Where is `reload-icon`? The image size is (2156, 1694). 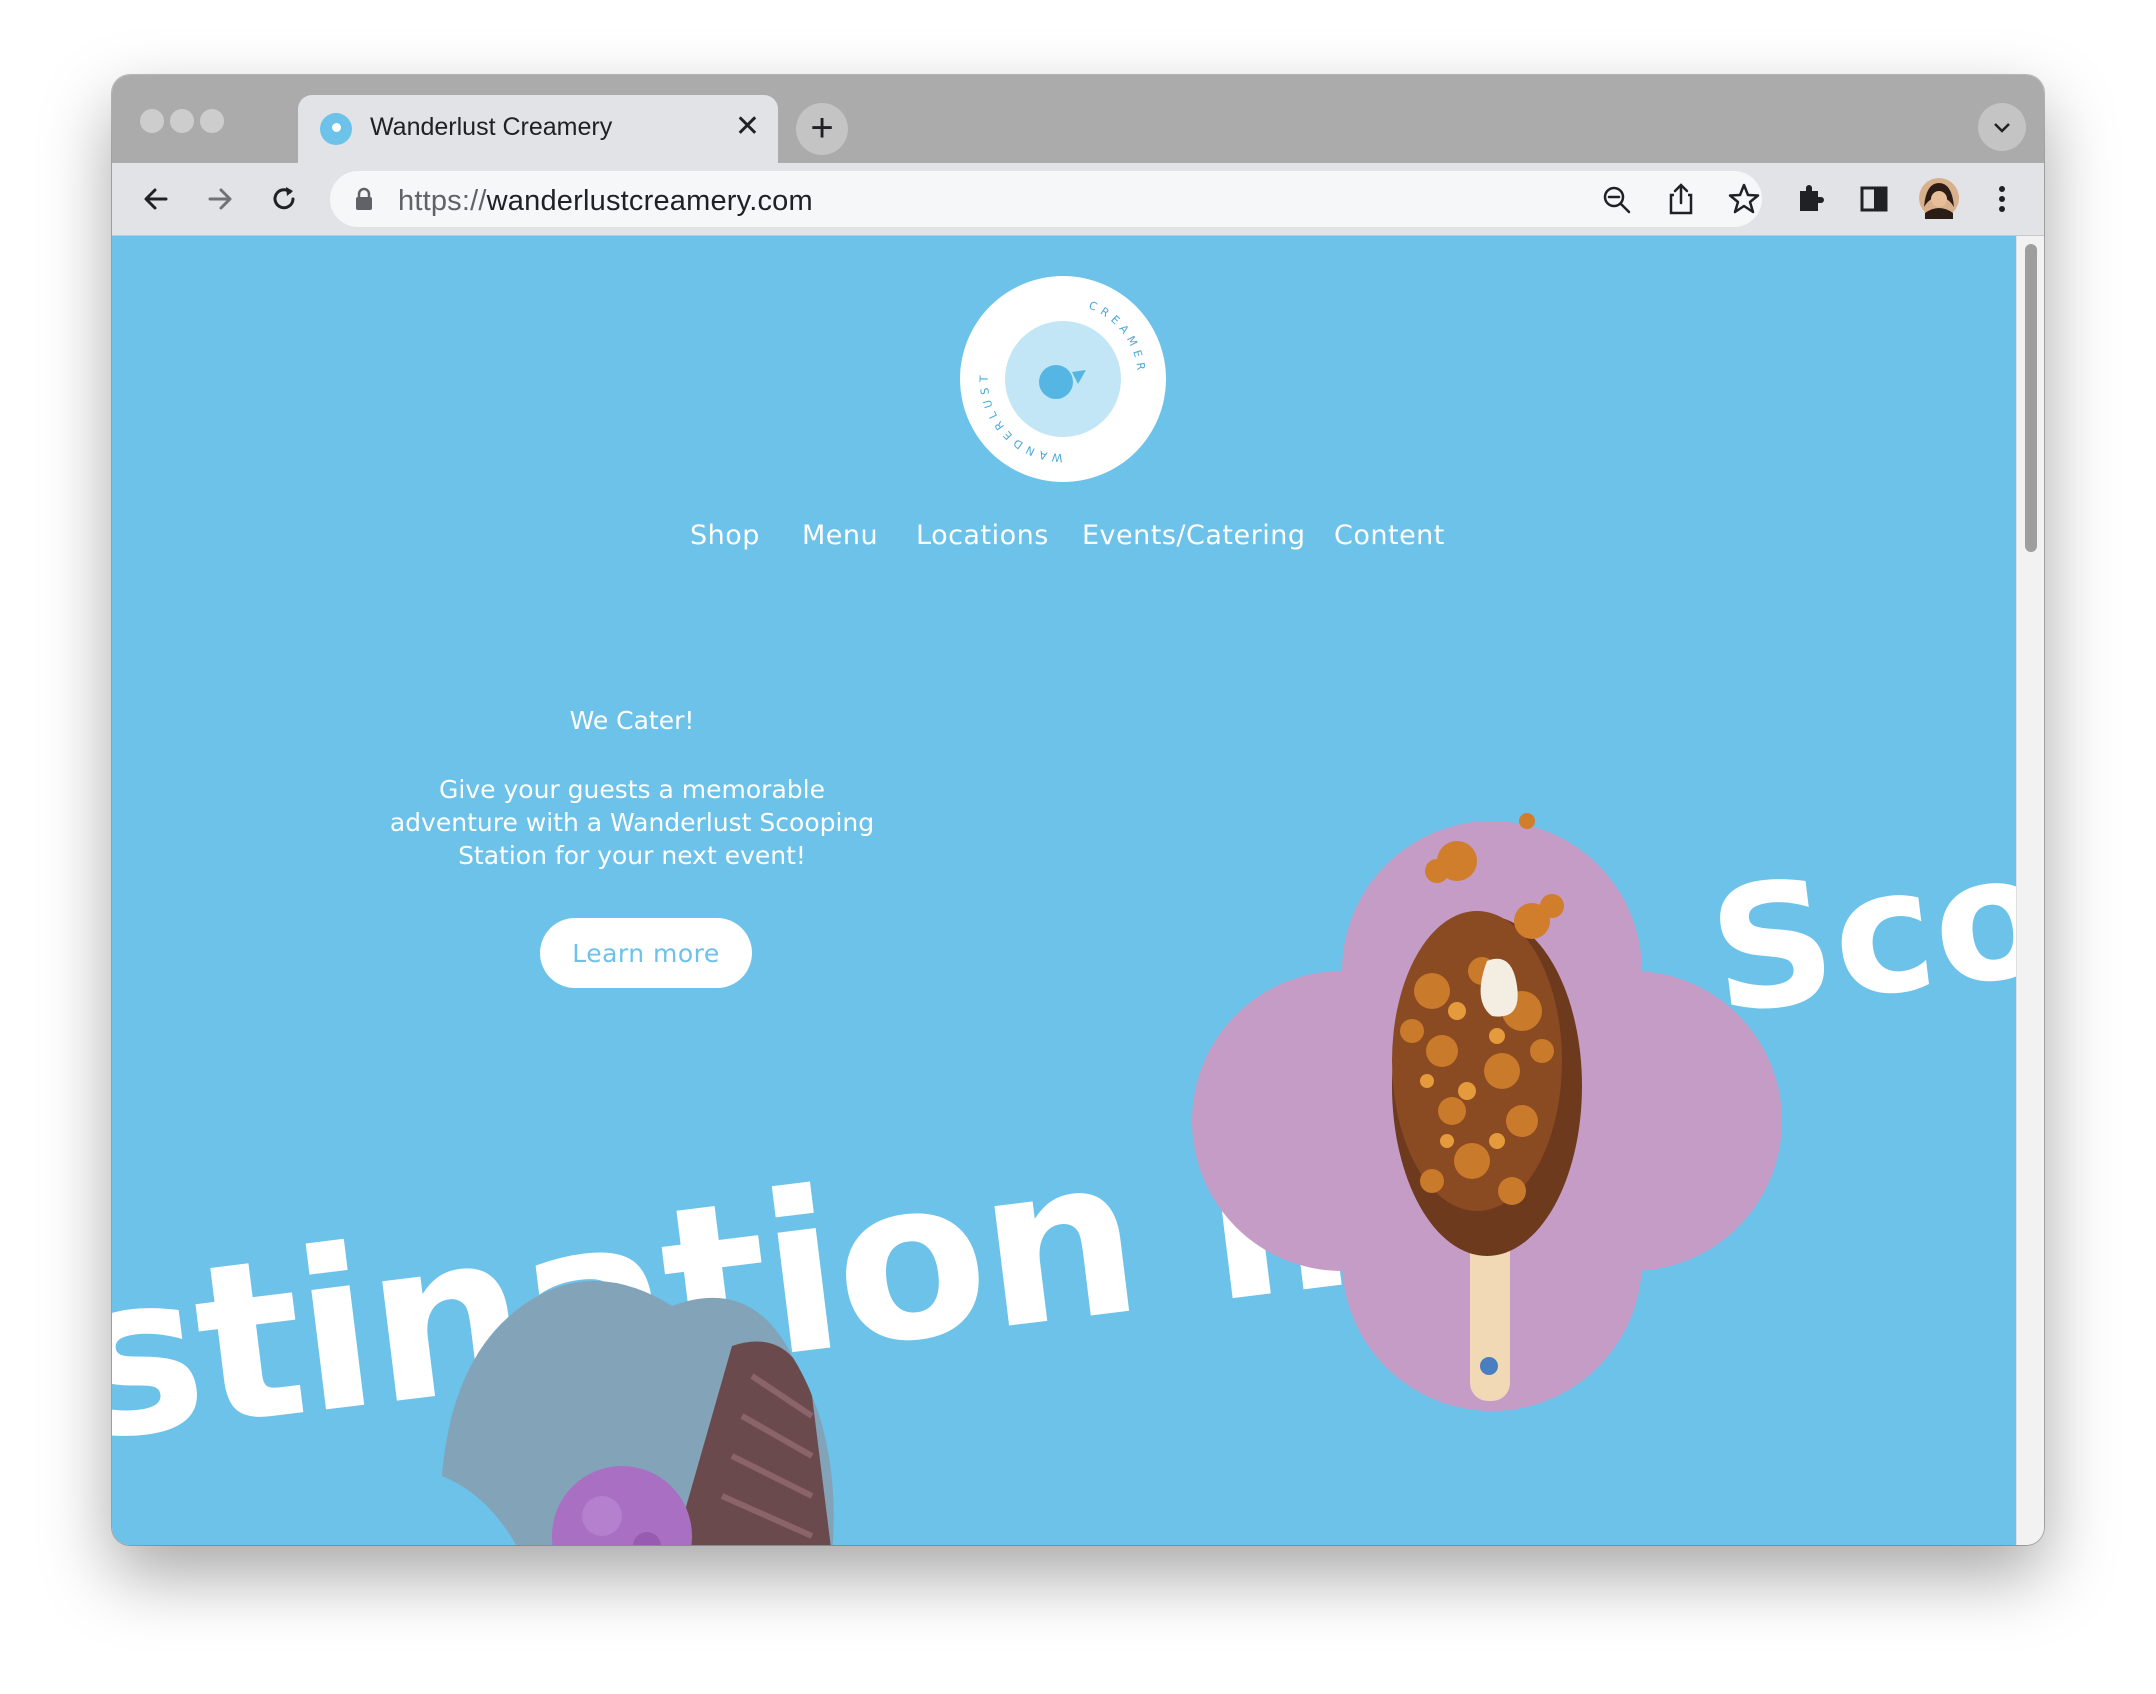
reload-icon is located at coordinates (284, 199).